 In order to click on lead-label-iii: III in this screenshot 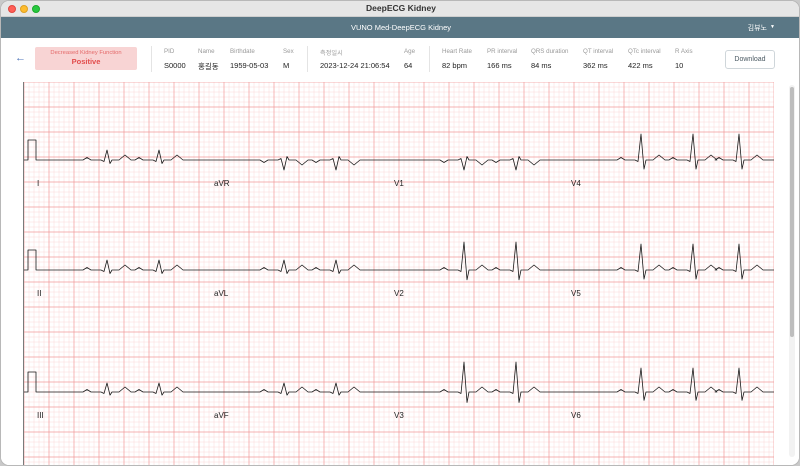, I will do `click(40, 415)`.